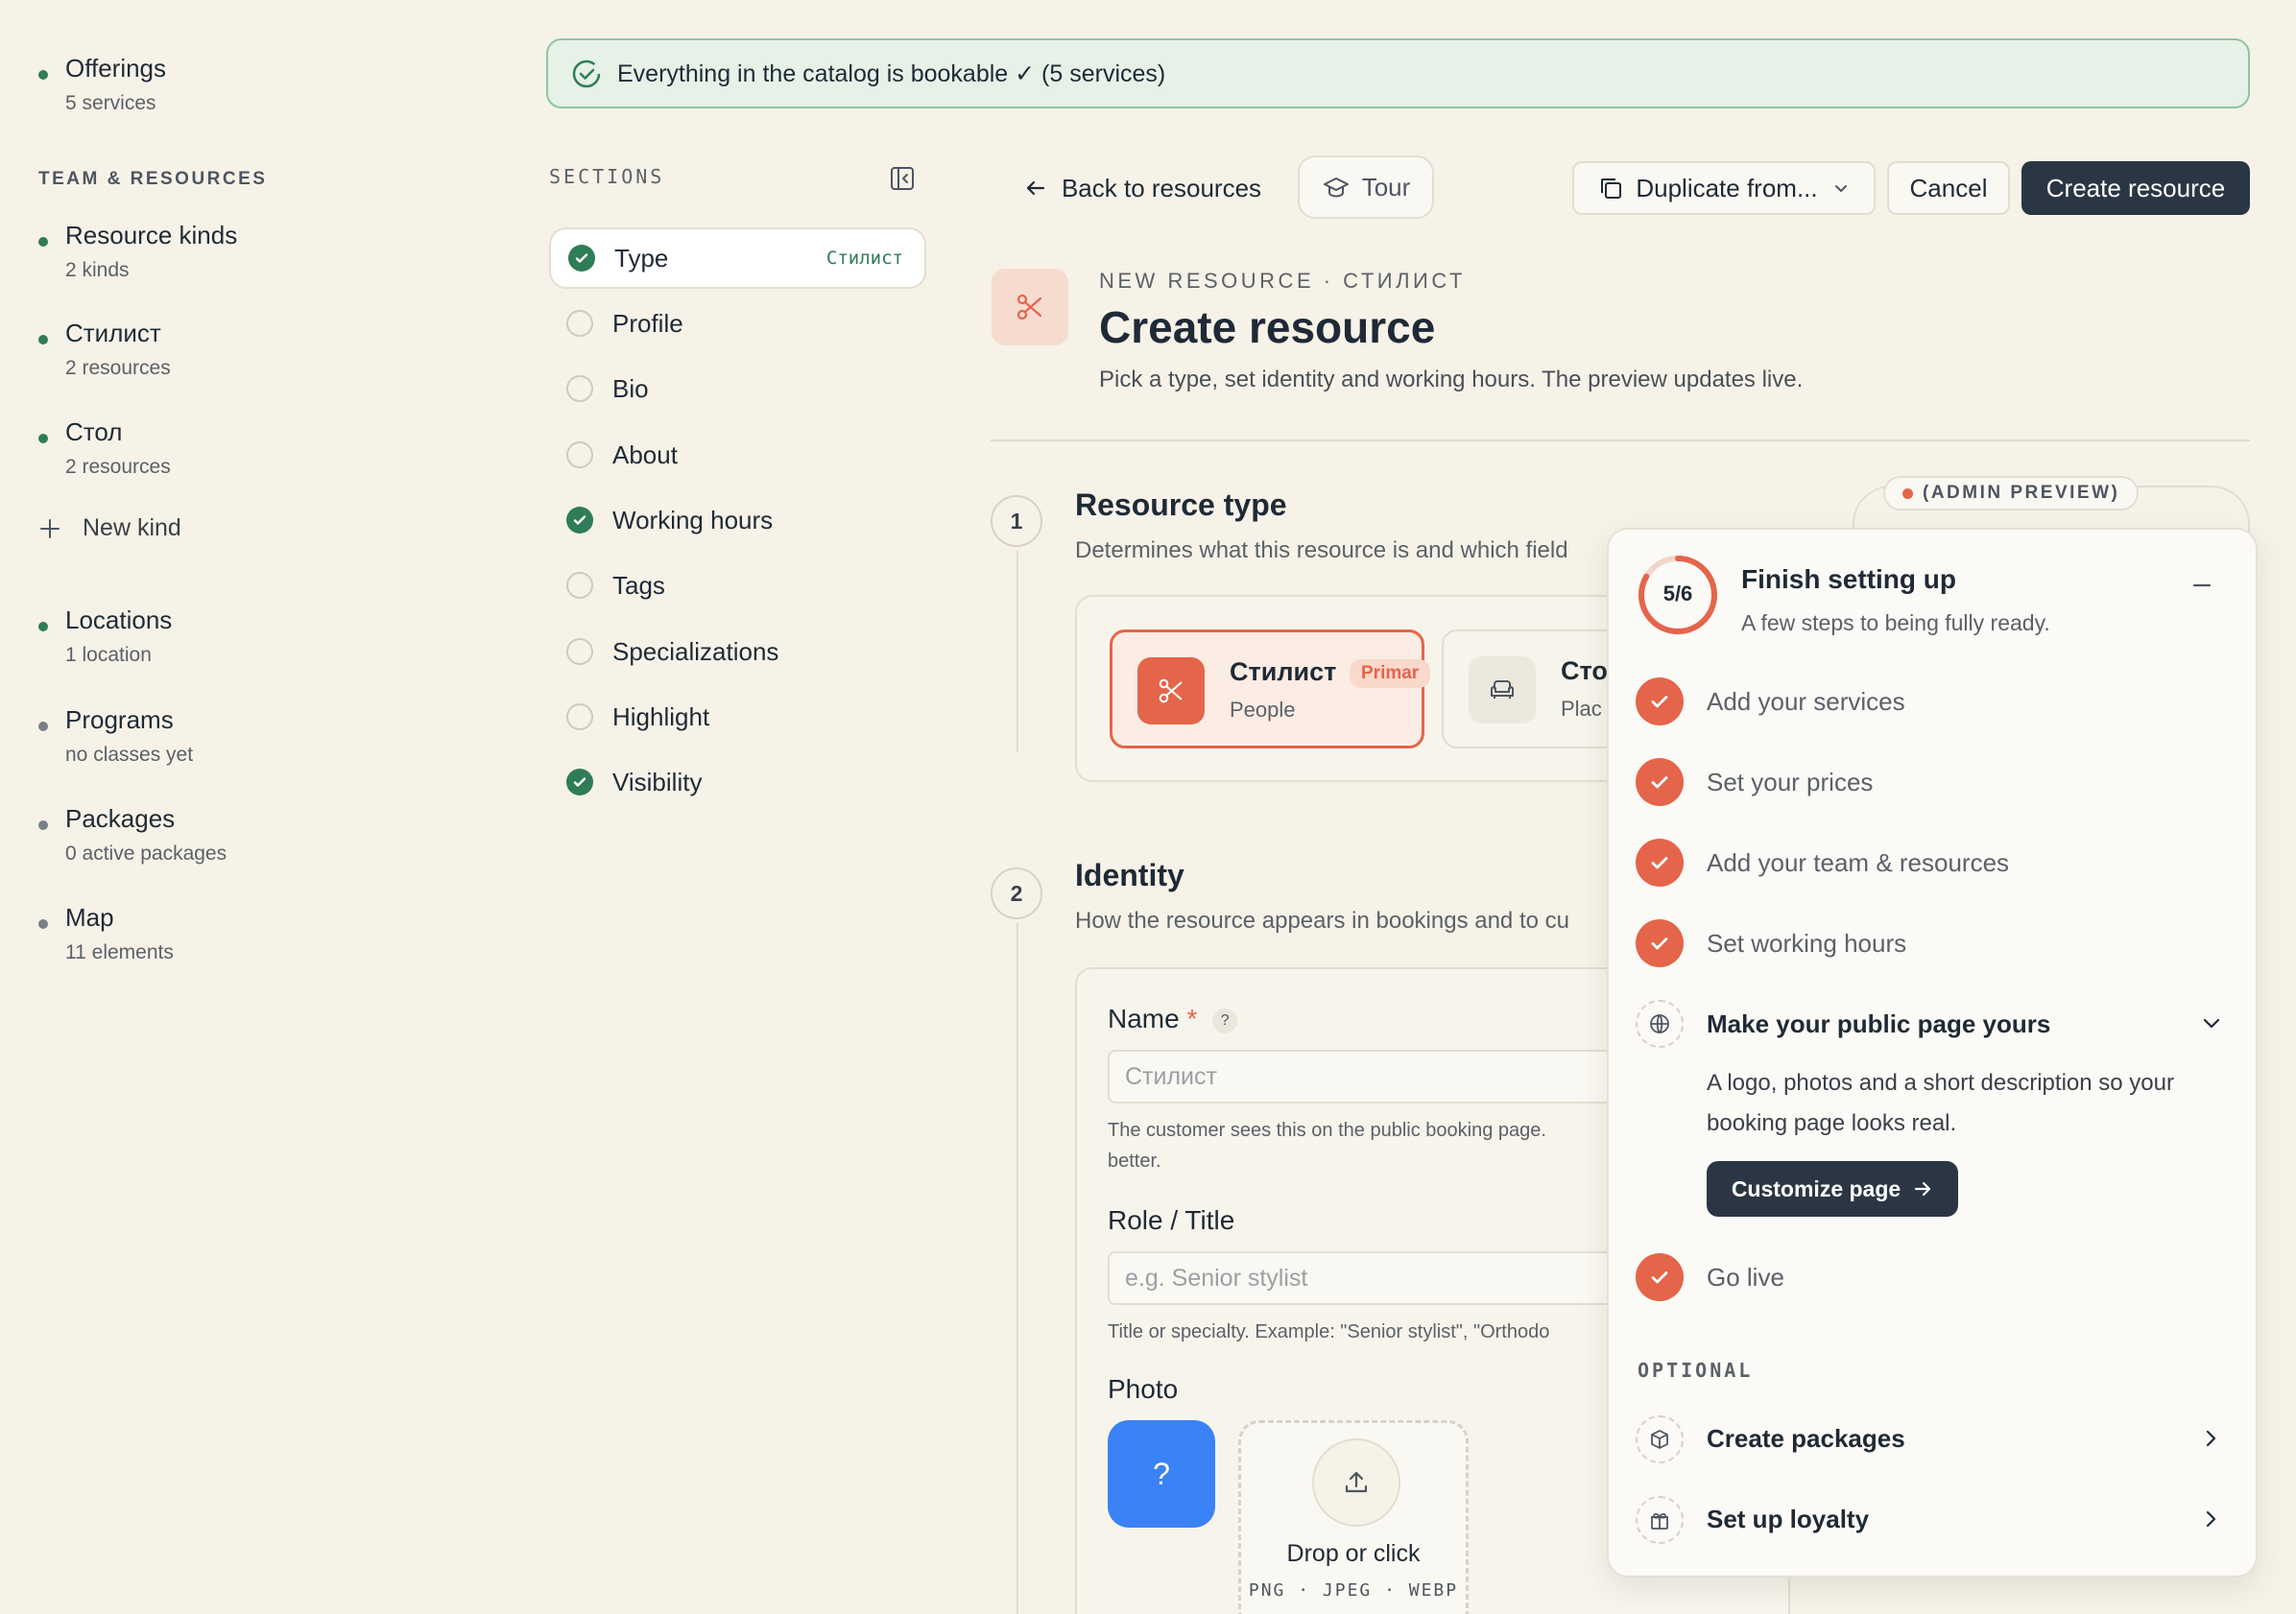 The height and width of the screenshot is (1614, 2296). What do you see at coordinates (1746, 1278) in the screenshot?
I see `task-go-live: Go live` at bounding box center [1746, 1278].